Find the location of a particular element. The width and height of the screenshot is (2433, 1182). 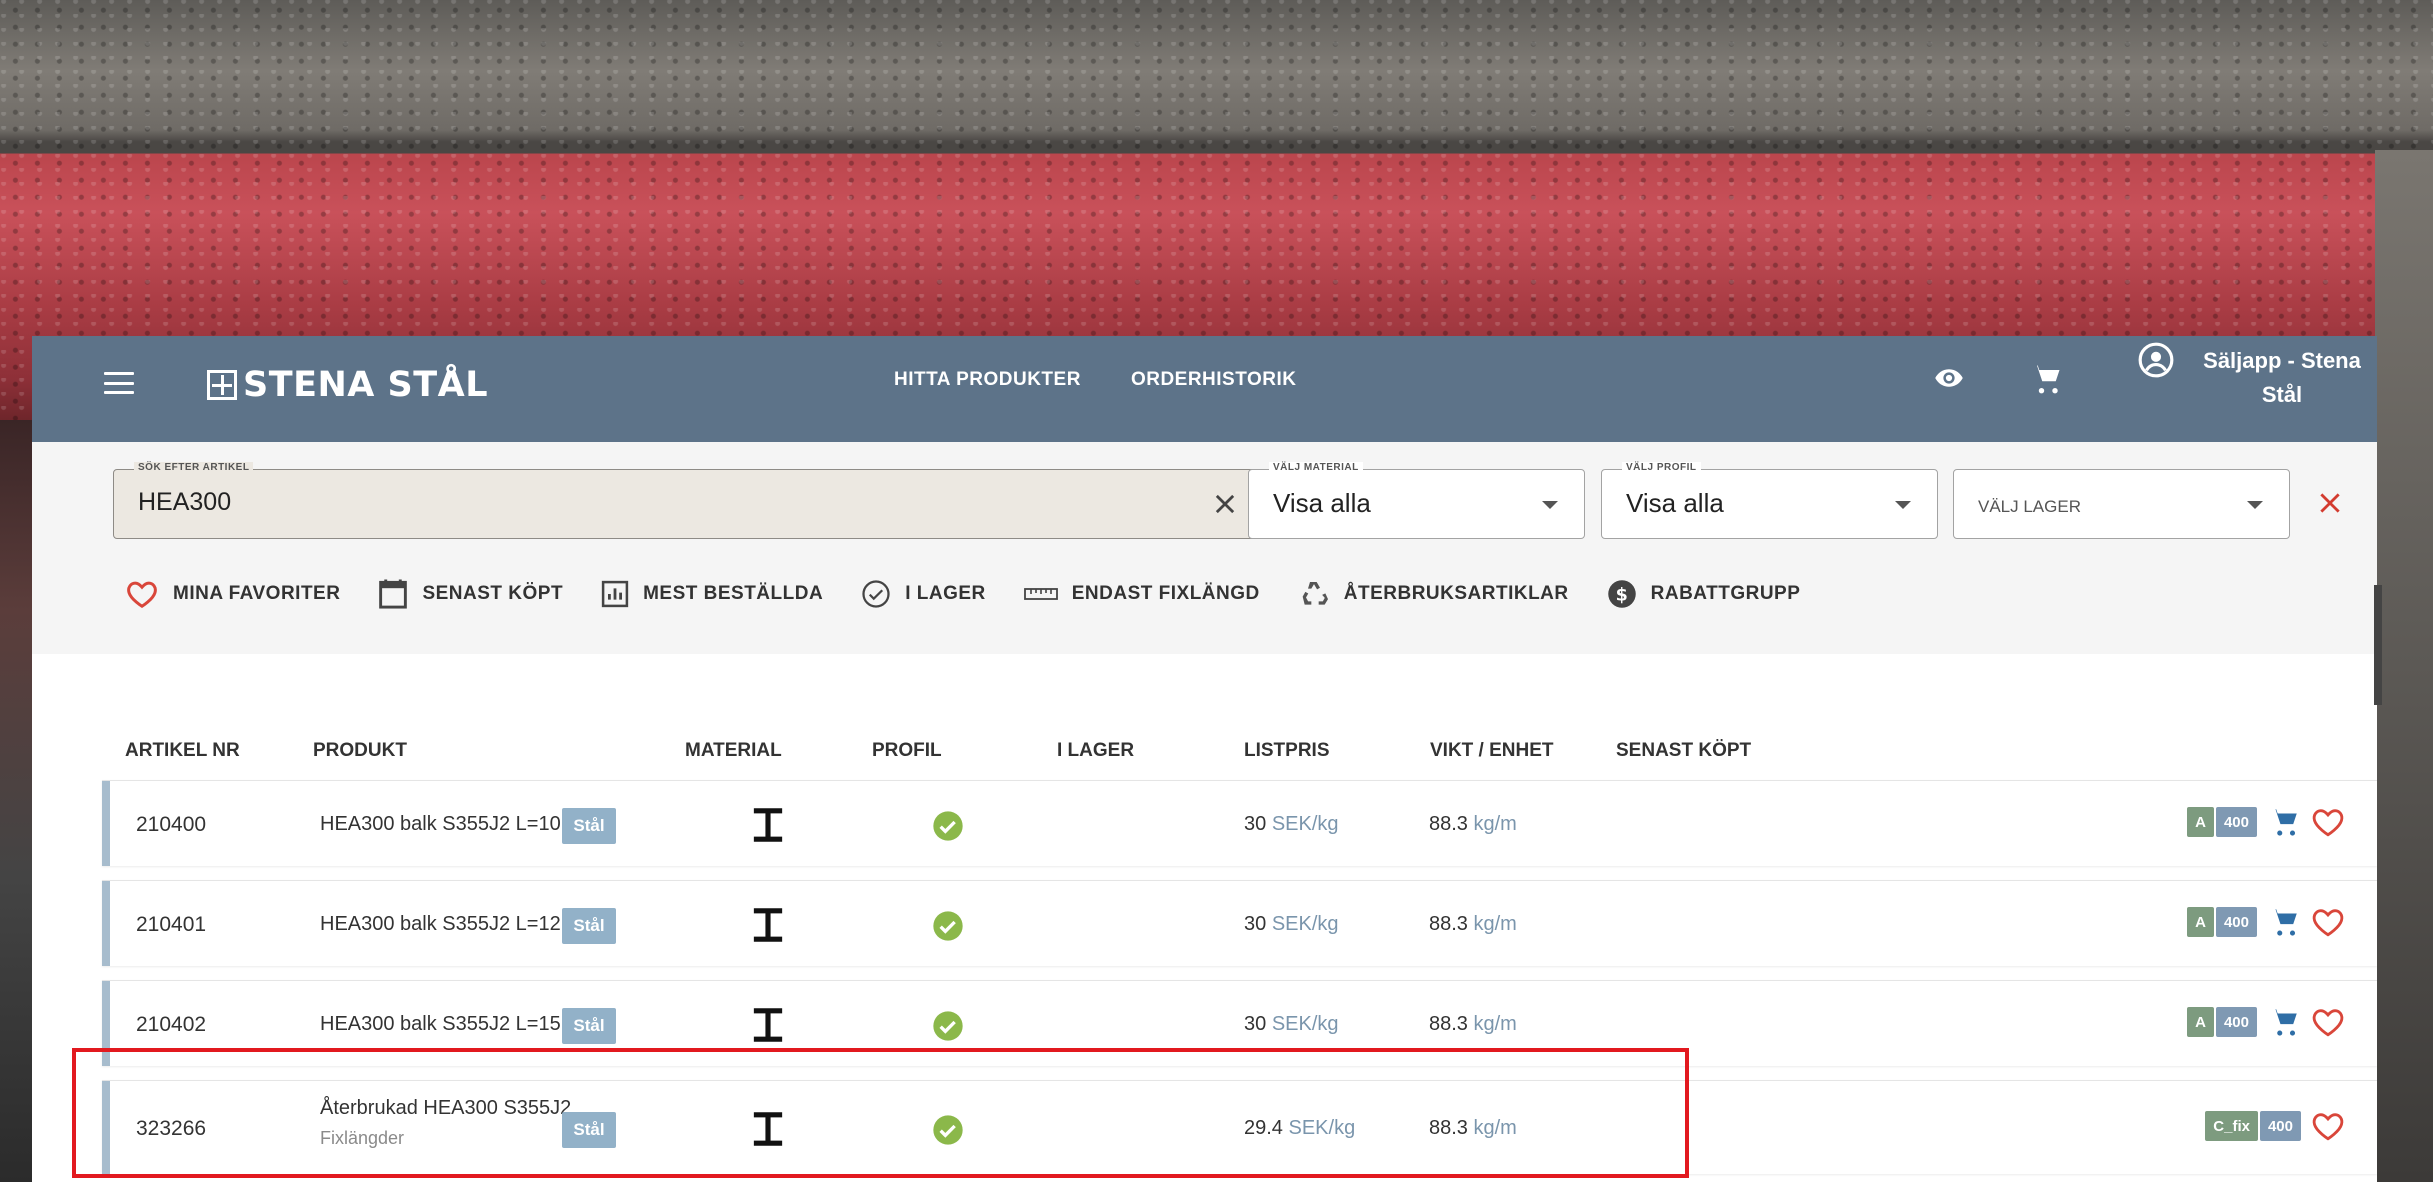

col-i-lager: I LAGER is located at coordinates (1095, 751).